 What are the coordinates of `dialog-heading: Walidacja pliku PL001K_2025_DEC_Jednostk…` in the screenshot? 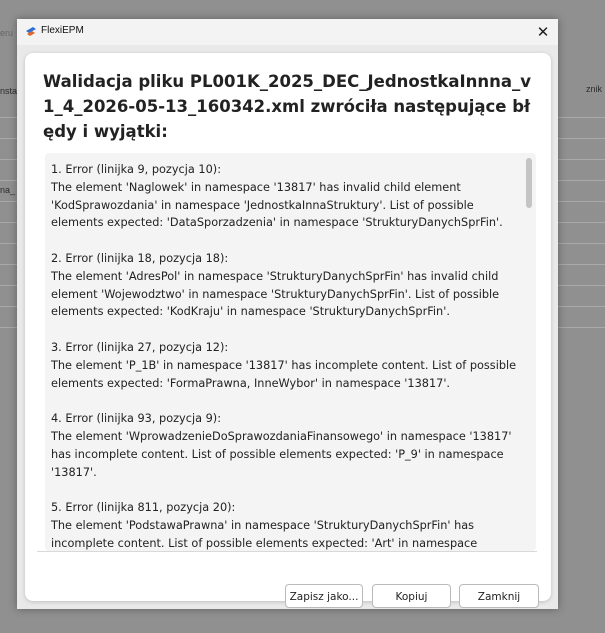 It's located at (287, 106).